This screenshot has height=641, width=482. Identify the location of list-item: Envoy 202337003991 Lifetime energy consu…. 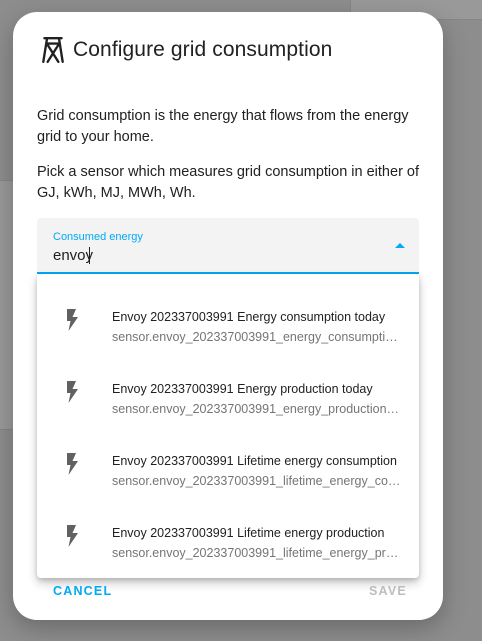
(228, 466).